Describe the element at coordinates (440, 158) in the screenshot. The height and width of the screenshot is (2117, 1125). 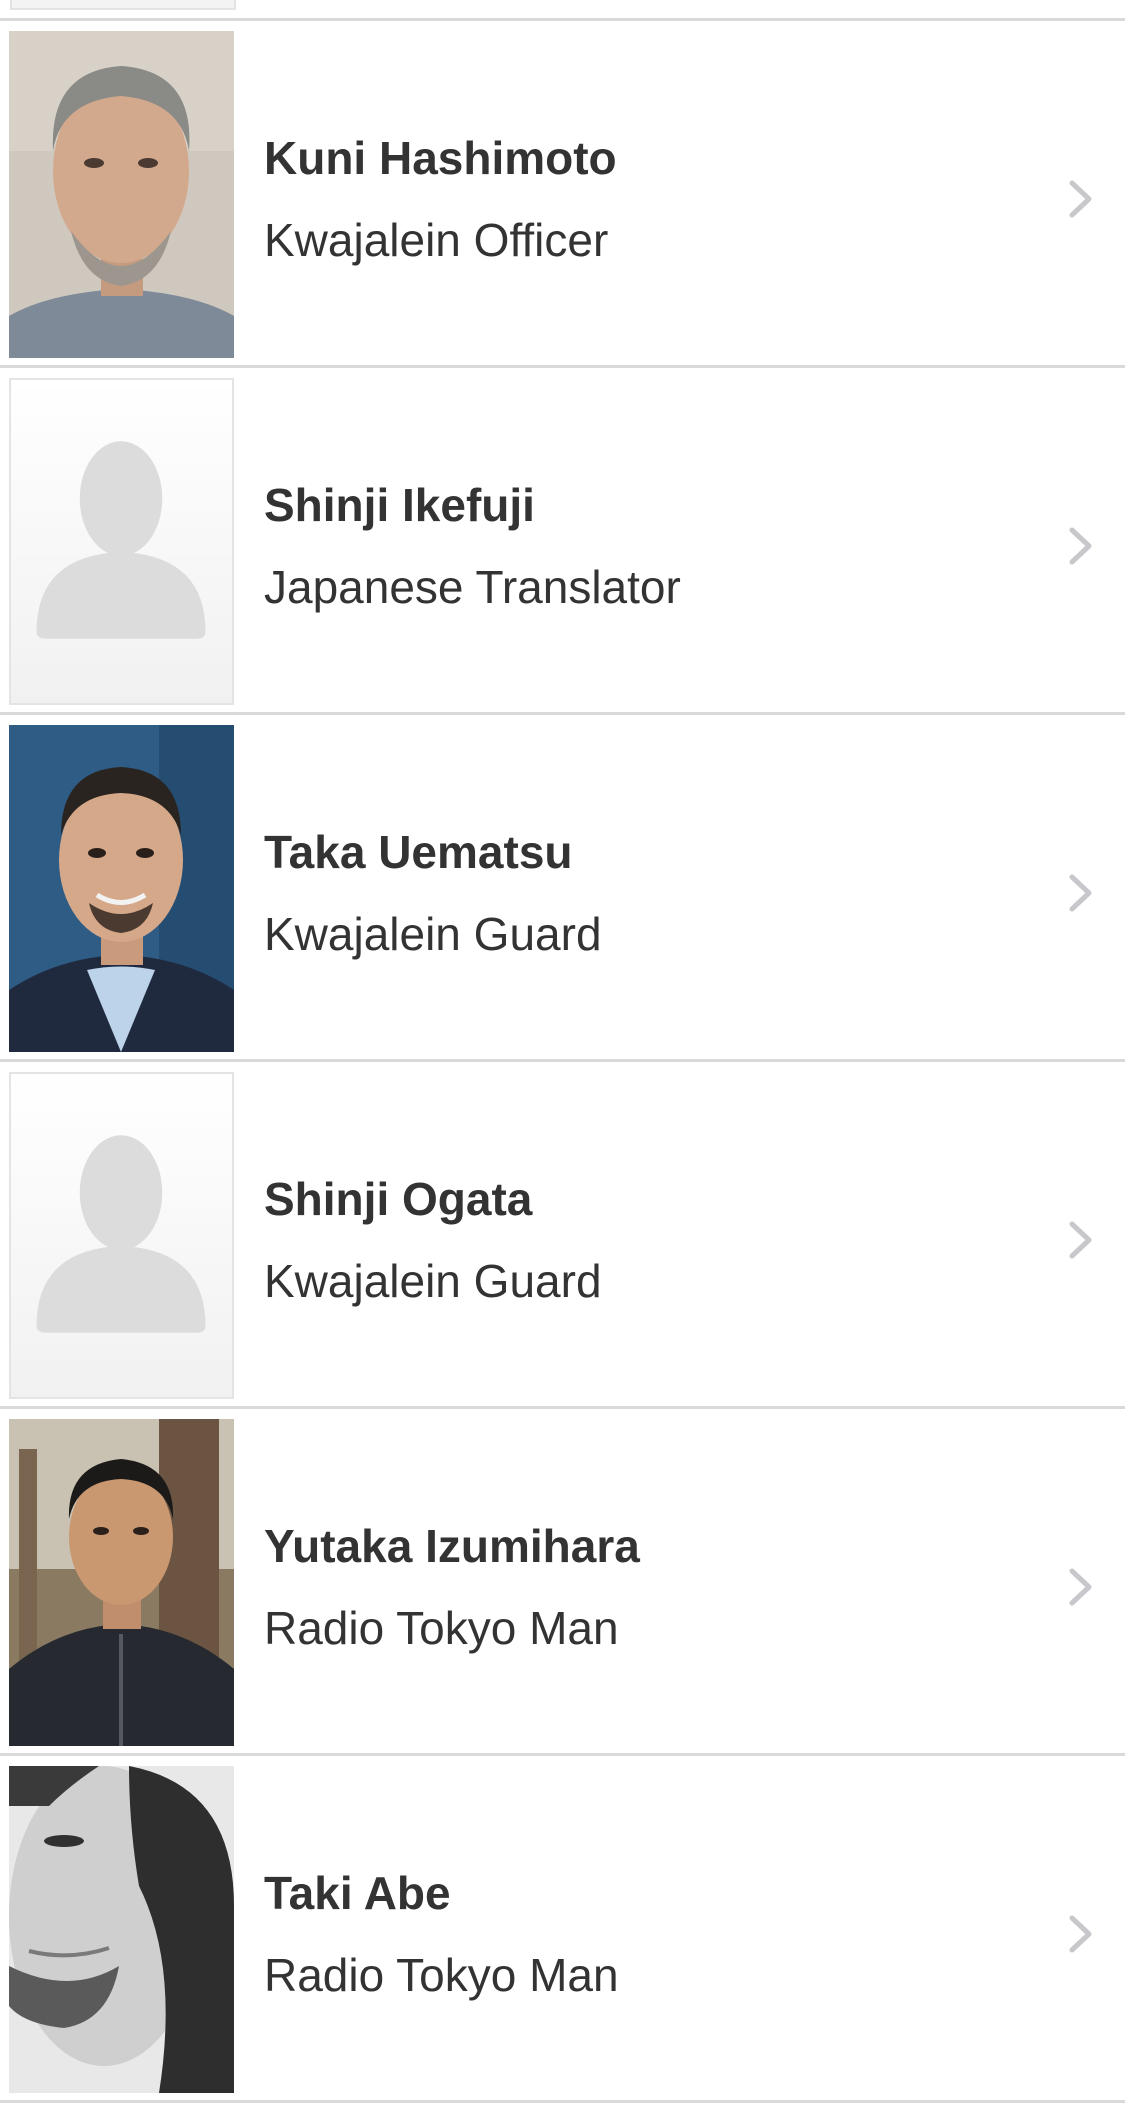
I see `actor-name: Kuni Hashimoto` at that location.